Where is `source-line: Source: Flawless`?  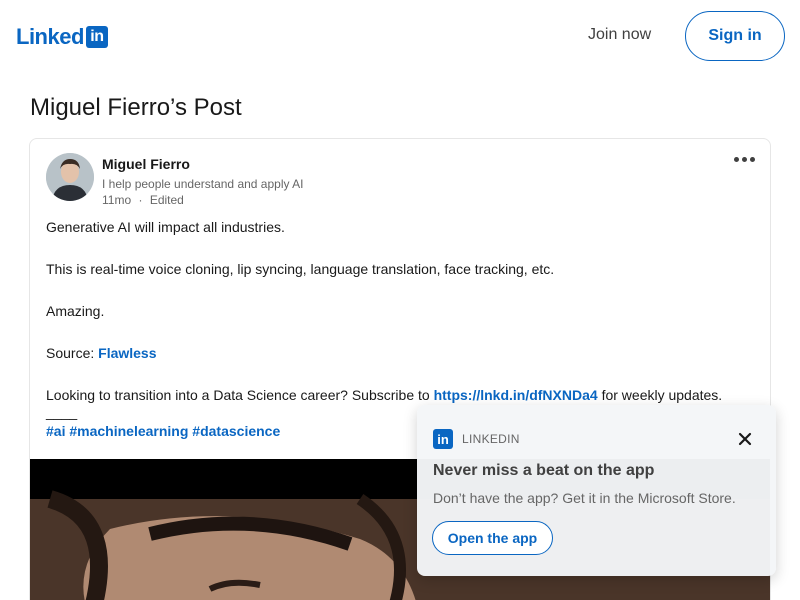
source-line: Source: Flawless is located at coordinates (401, 353).